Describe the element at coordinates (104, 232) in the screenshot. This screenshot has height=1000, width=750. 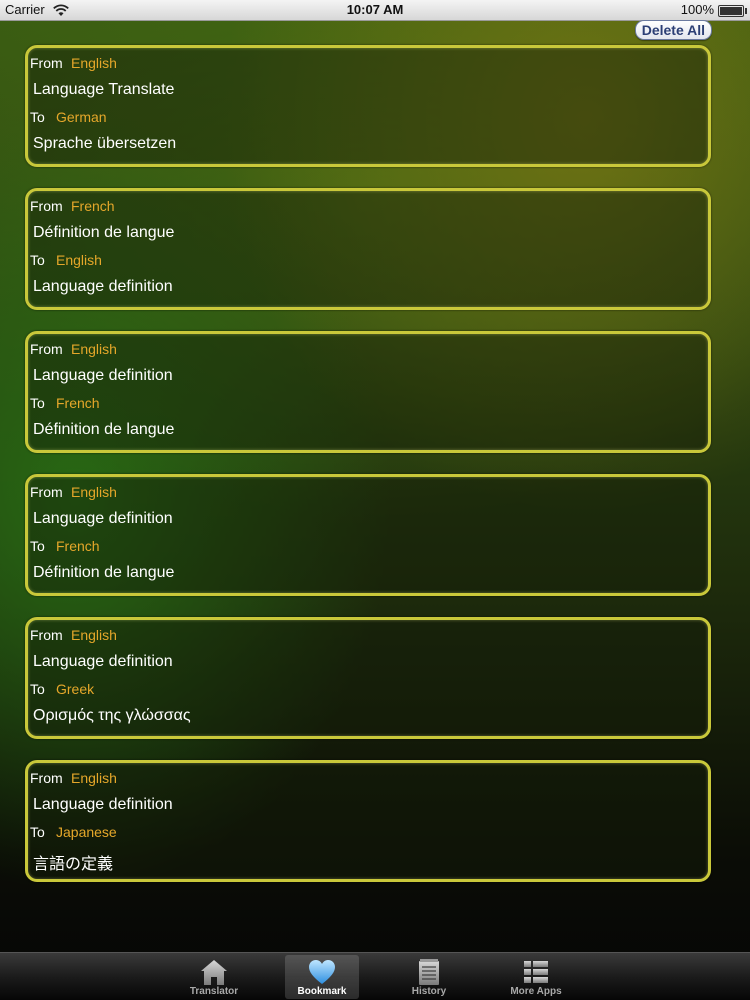
I see `source-text: Définition de langue` at that location.